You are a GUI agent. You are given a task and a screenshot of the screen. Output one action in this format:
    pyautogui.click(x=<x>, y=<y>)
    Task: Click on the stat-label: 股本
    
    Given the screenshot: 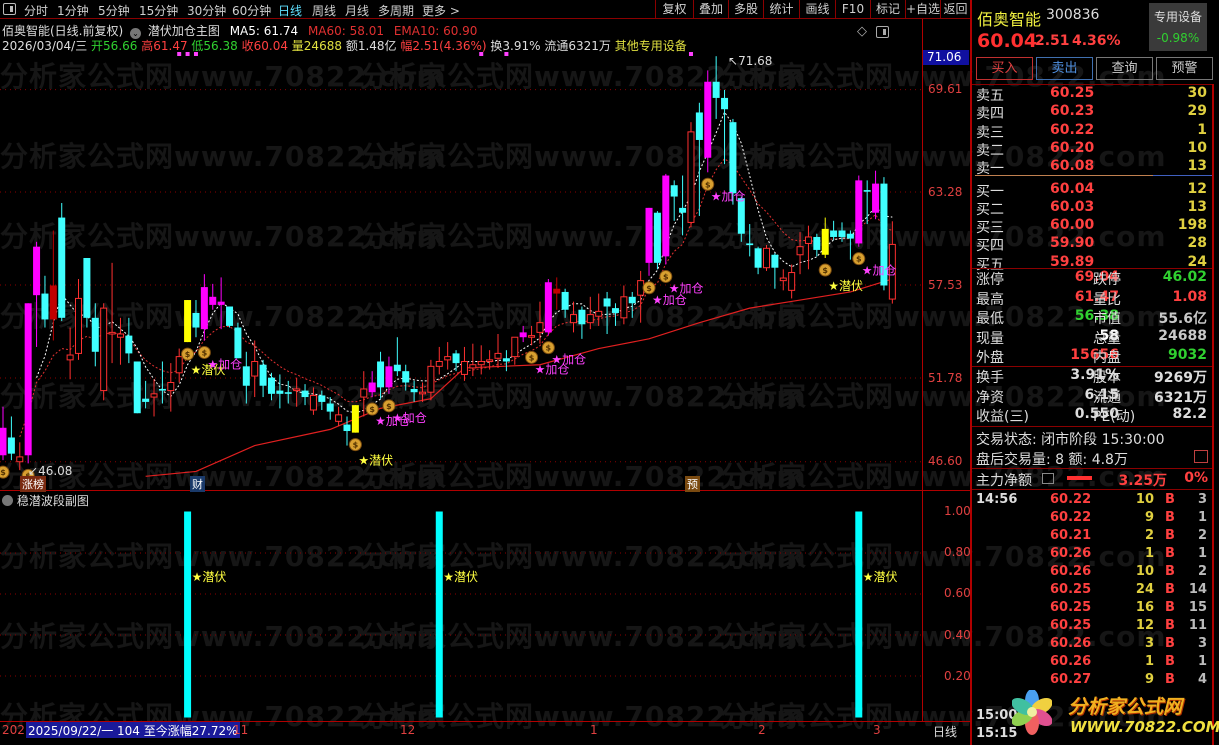 What is the action you would take?
    pyautogui.click(x=1107, y=378)
    